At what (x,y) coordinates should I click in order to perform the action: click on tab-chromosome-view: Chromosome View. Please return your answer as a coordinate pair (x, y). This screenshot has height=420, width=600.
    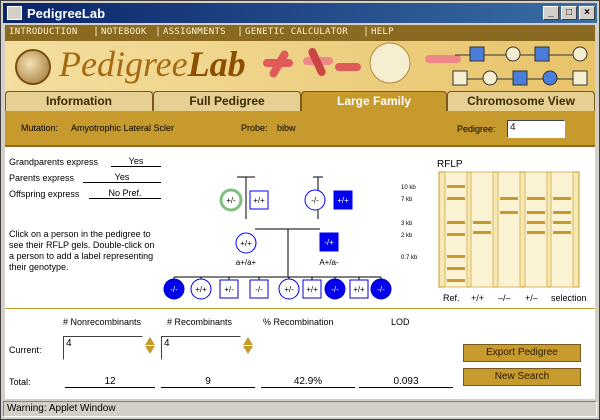
    Looking at the image, I should click on (521, 101).